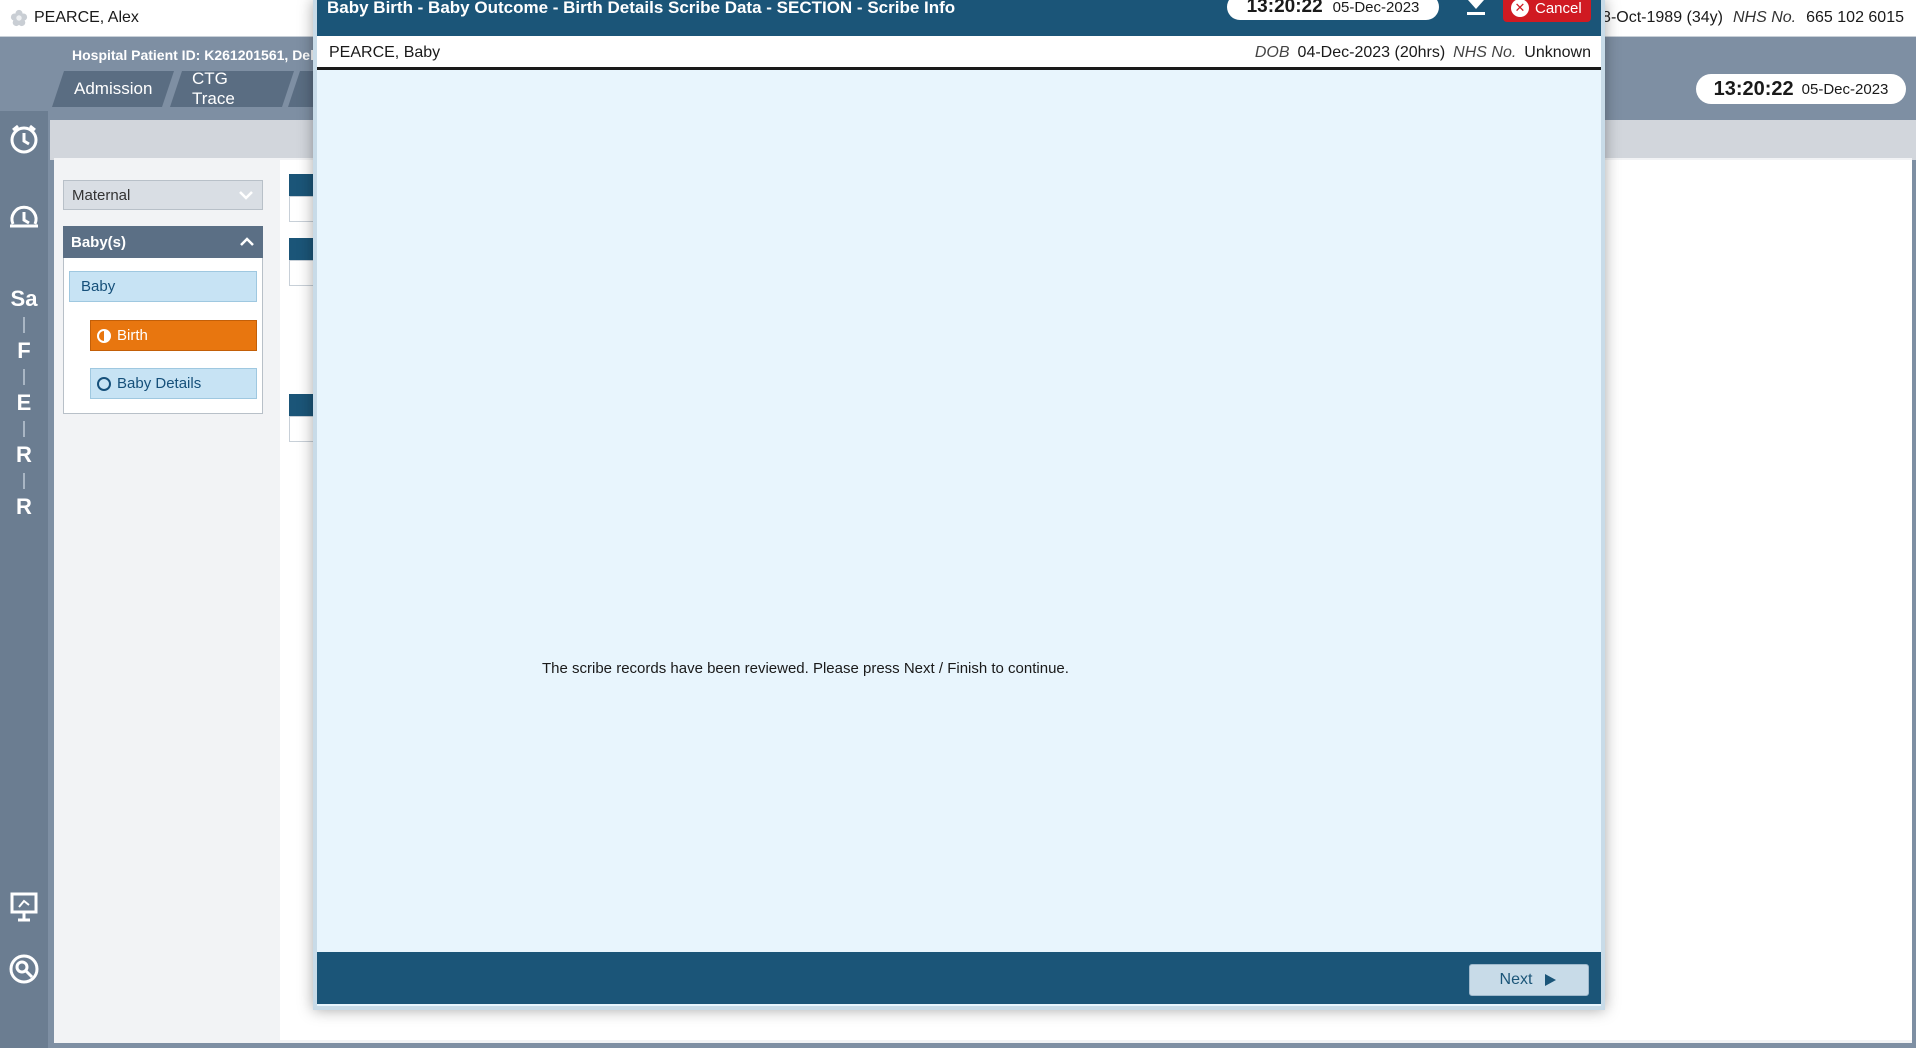 The image size is (1916, 1048). What do you see at coordinates (193, 55) in the screenshot?
I see `hospital-patient-id: Hospital Patient ID: K261201561, Del` at bounding box center [193, 55].